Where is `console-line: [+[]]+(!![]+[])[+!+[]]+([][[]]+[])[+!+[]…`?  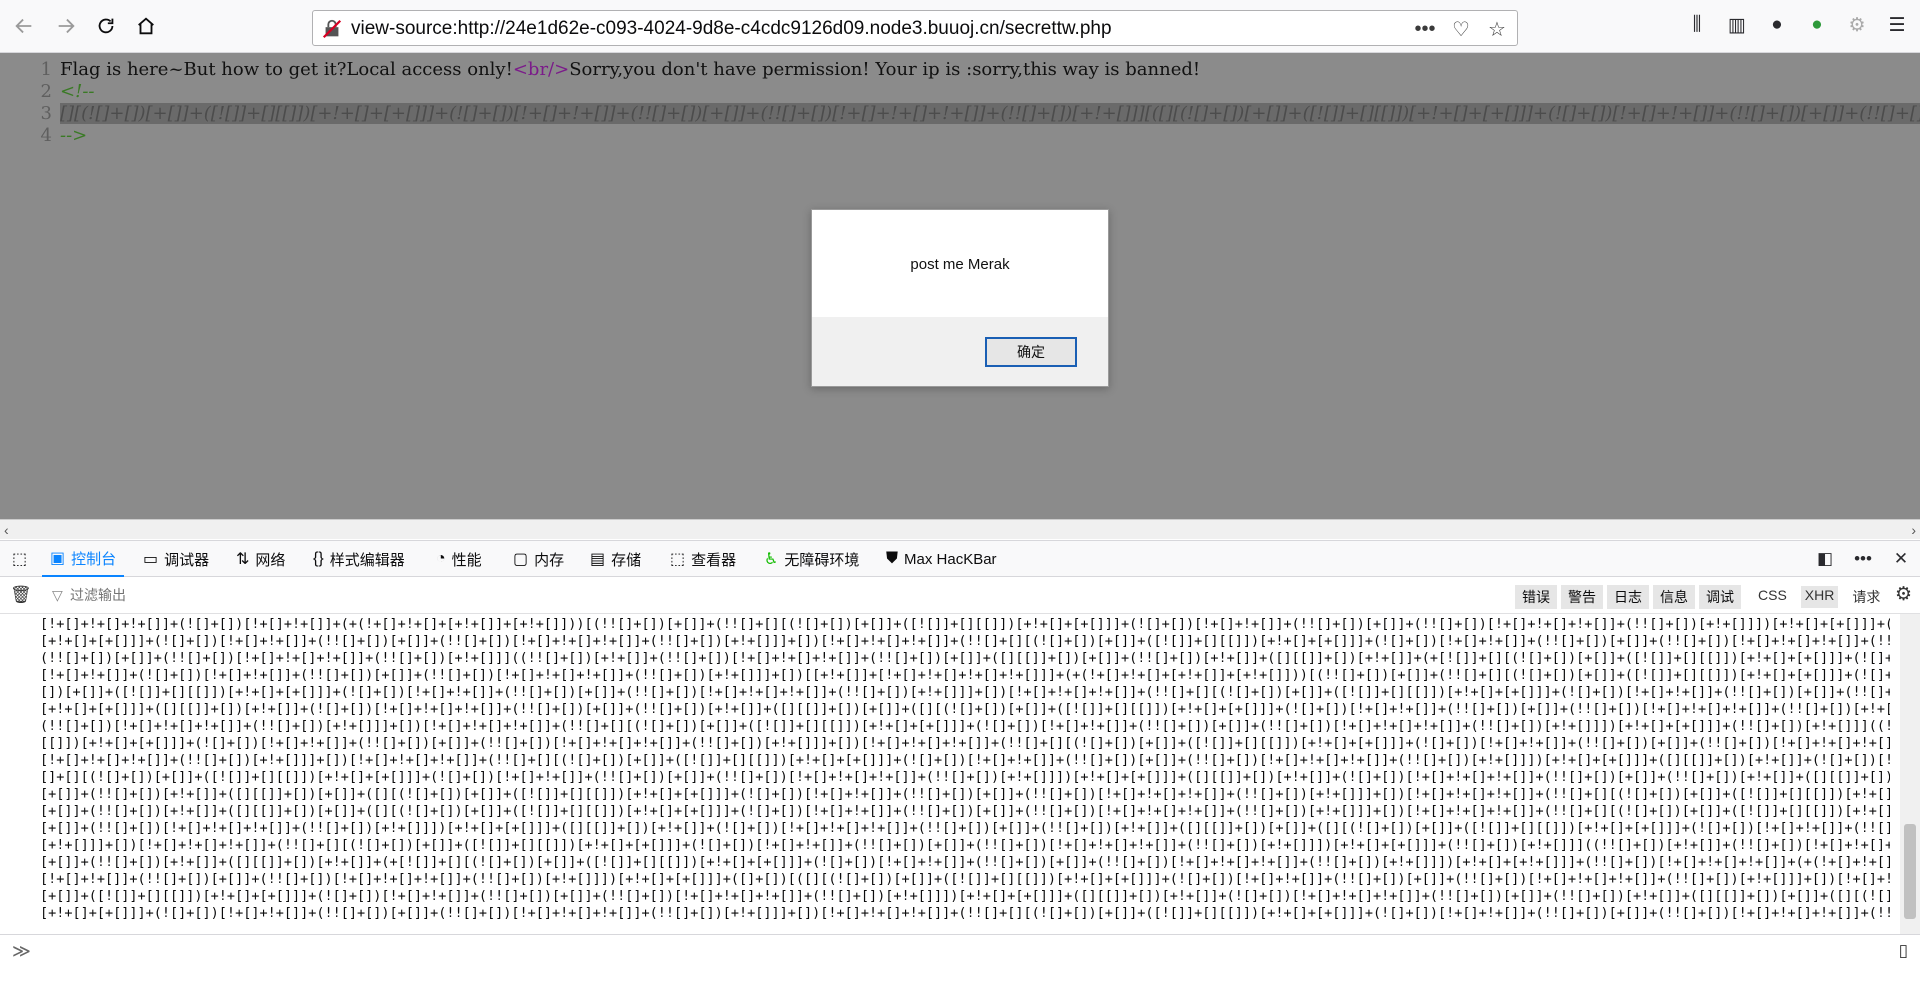 console-line: [+[]]+(!![]+[])[+!+[]]+([][[]]+[])[+!+[]… is located at coordinates (965, 862).